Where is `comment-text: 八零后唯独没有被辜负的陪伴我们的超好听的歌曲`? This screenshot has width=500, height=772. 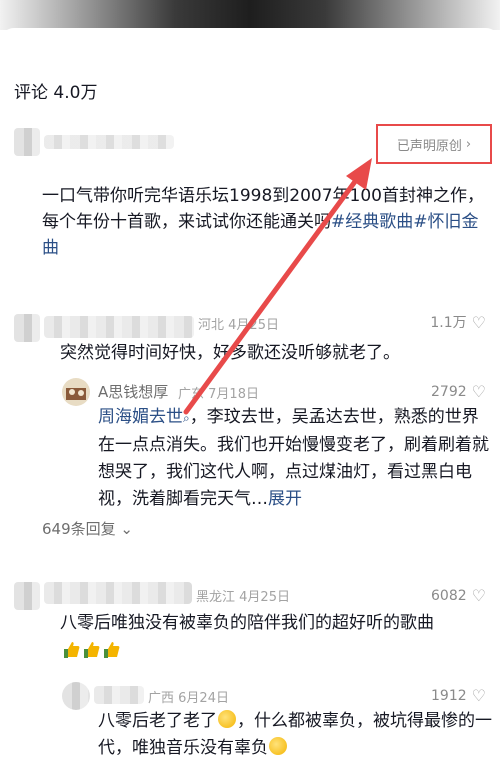
comment-text: 八零后唯独没有被辜负的陪伴我们的超好听的歌曲 is located at coordinates (247, 623).